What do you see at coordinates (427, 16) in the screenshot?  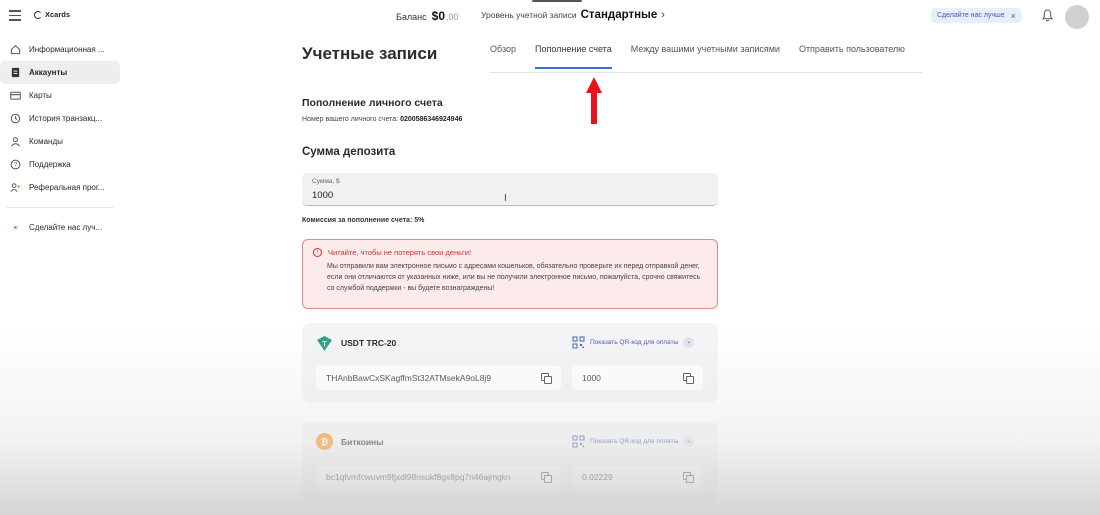 I see `balance: Баланс $0 .00` at bounding box center [427, 16].